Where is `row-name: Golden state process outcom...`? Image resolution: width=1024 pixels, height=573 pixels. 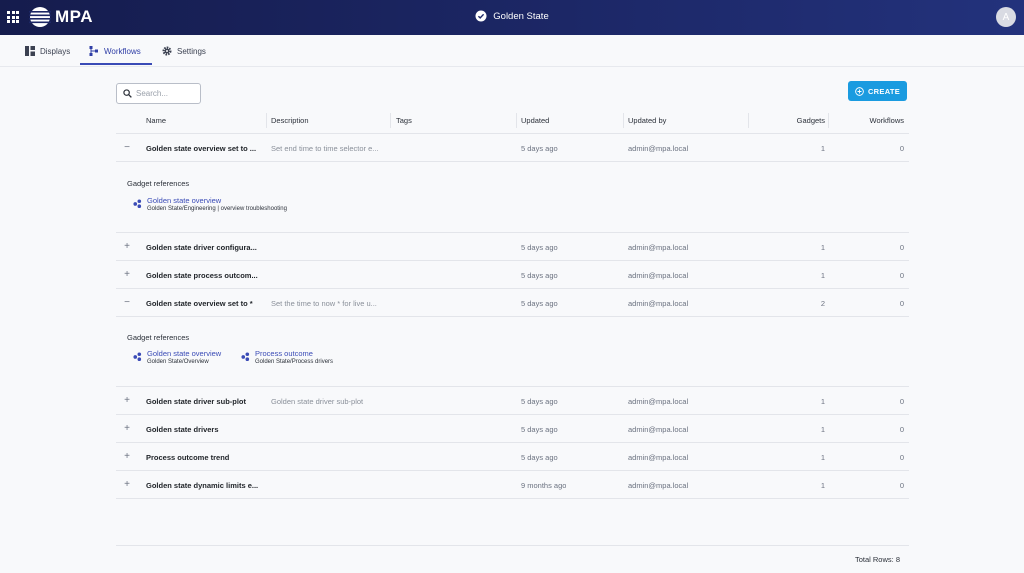 row-name: Golden state process outcom... is located at coordinates (202, 275).